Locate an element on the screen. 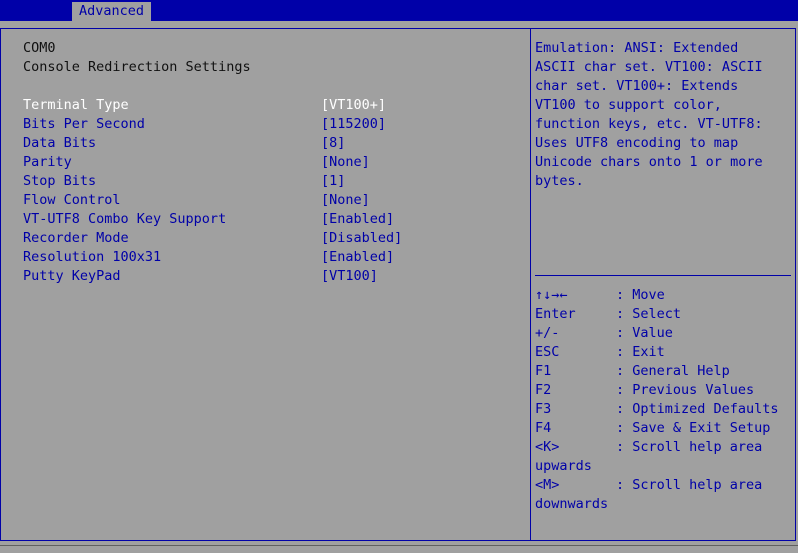 The height and width of the screenshot is (553, 798). key-legend-item: +/- : Value is located at coordinates (663, 333).